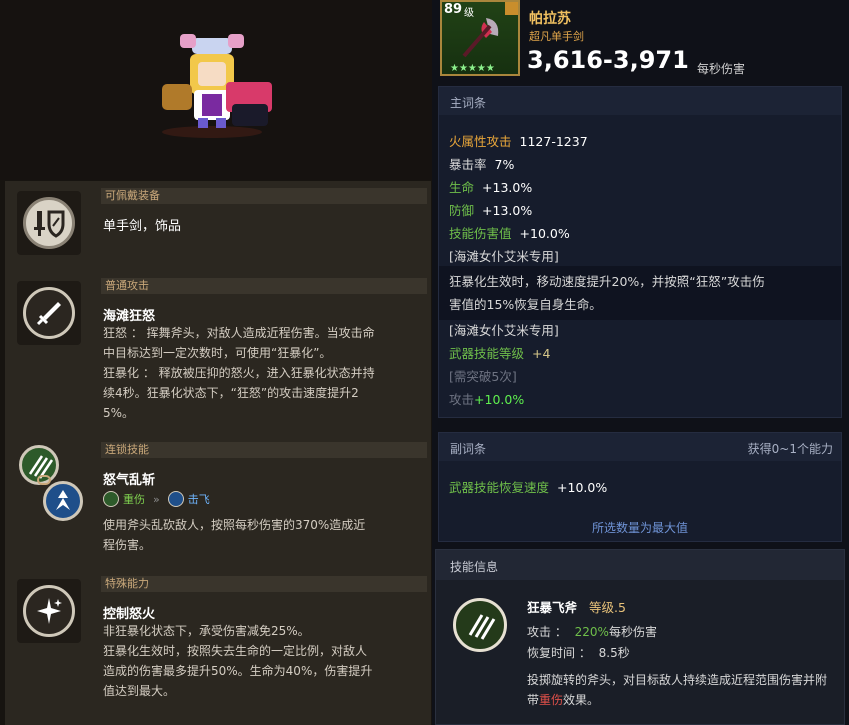 The width and height of the screenshot is (849, 725). What do you see at coordinates (239, 373) in the screenshot?
I see `desc-line: 狂暴化 ： 释放被压抑的怒火，进入狂暴化状态并持` at bounding box center [239, 373].